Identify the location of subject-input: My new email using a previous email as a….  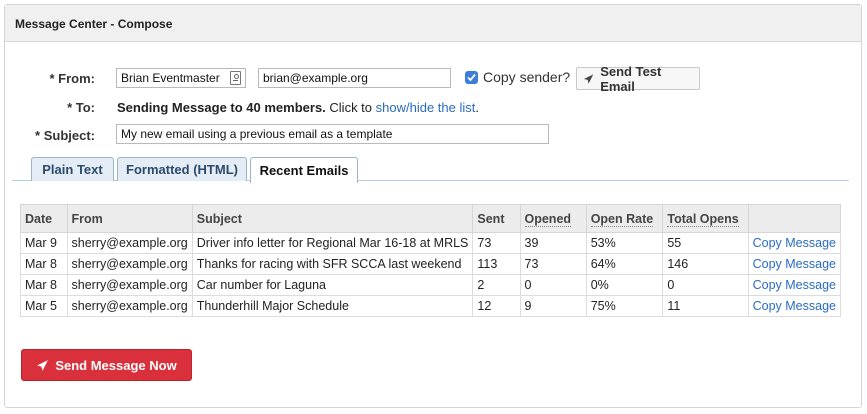
(332, 134).